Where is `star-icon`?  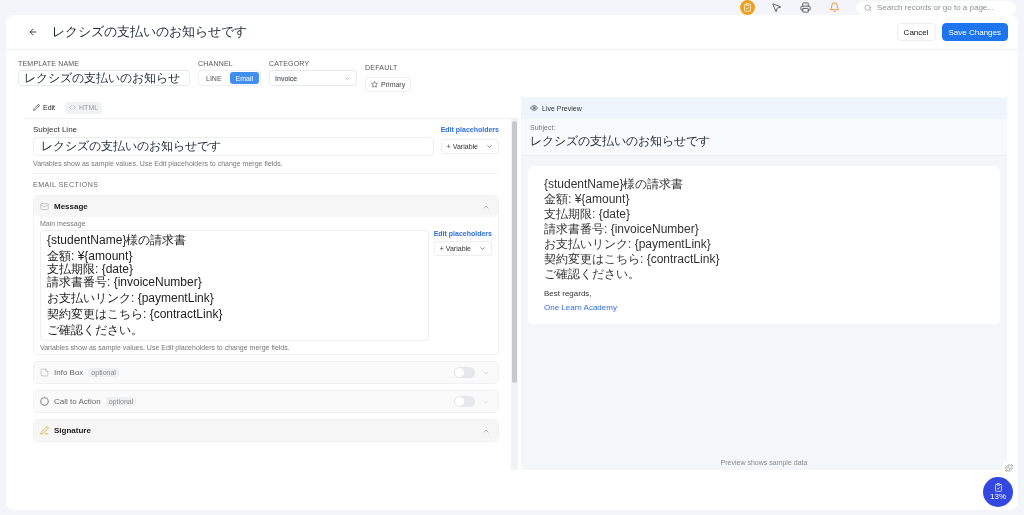
star-icon is located at coordinates (375, 84).